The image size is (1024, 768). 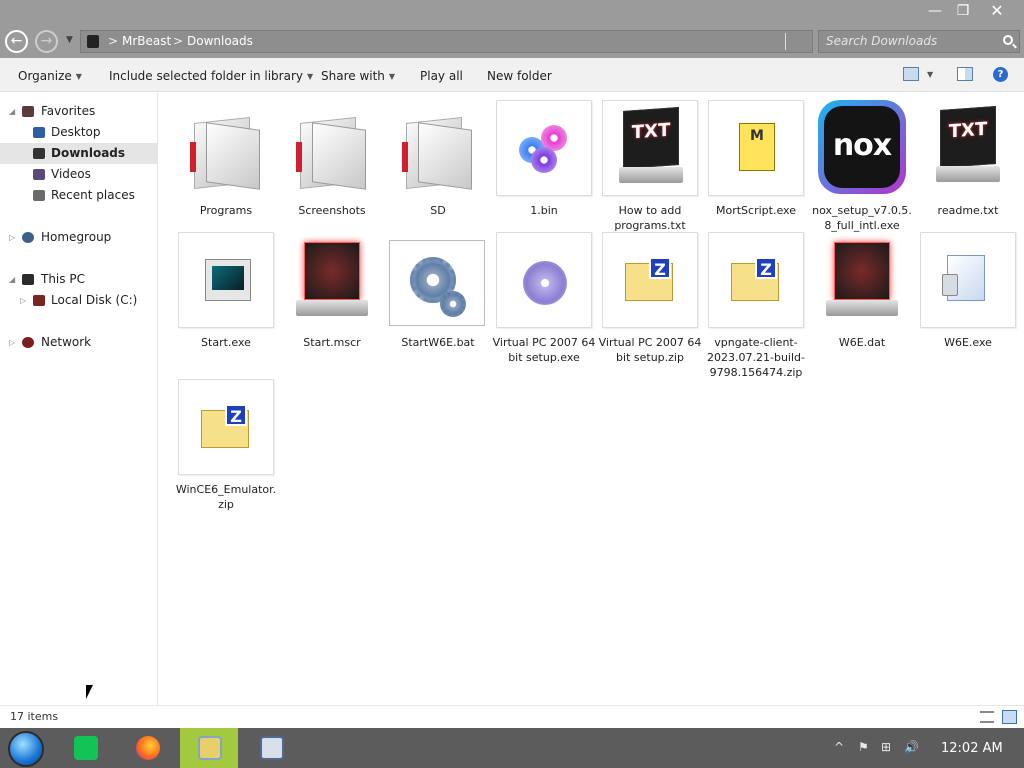 What do you see at coordinates (66, 342) in the screenshot?
I see `sidebar-label: Network` at bounding box center [66, 342].